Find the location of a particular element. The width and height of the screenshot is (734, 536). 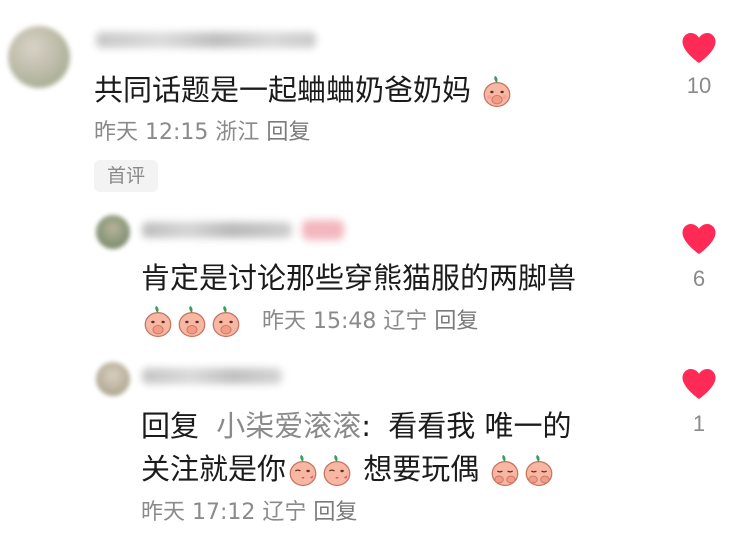

first-comment-badge: 首评 is located at coordinates (126, 176).